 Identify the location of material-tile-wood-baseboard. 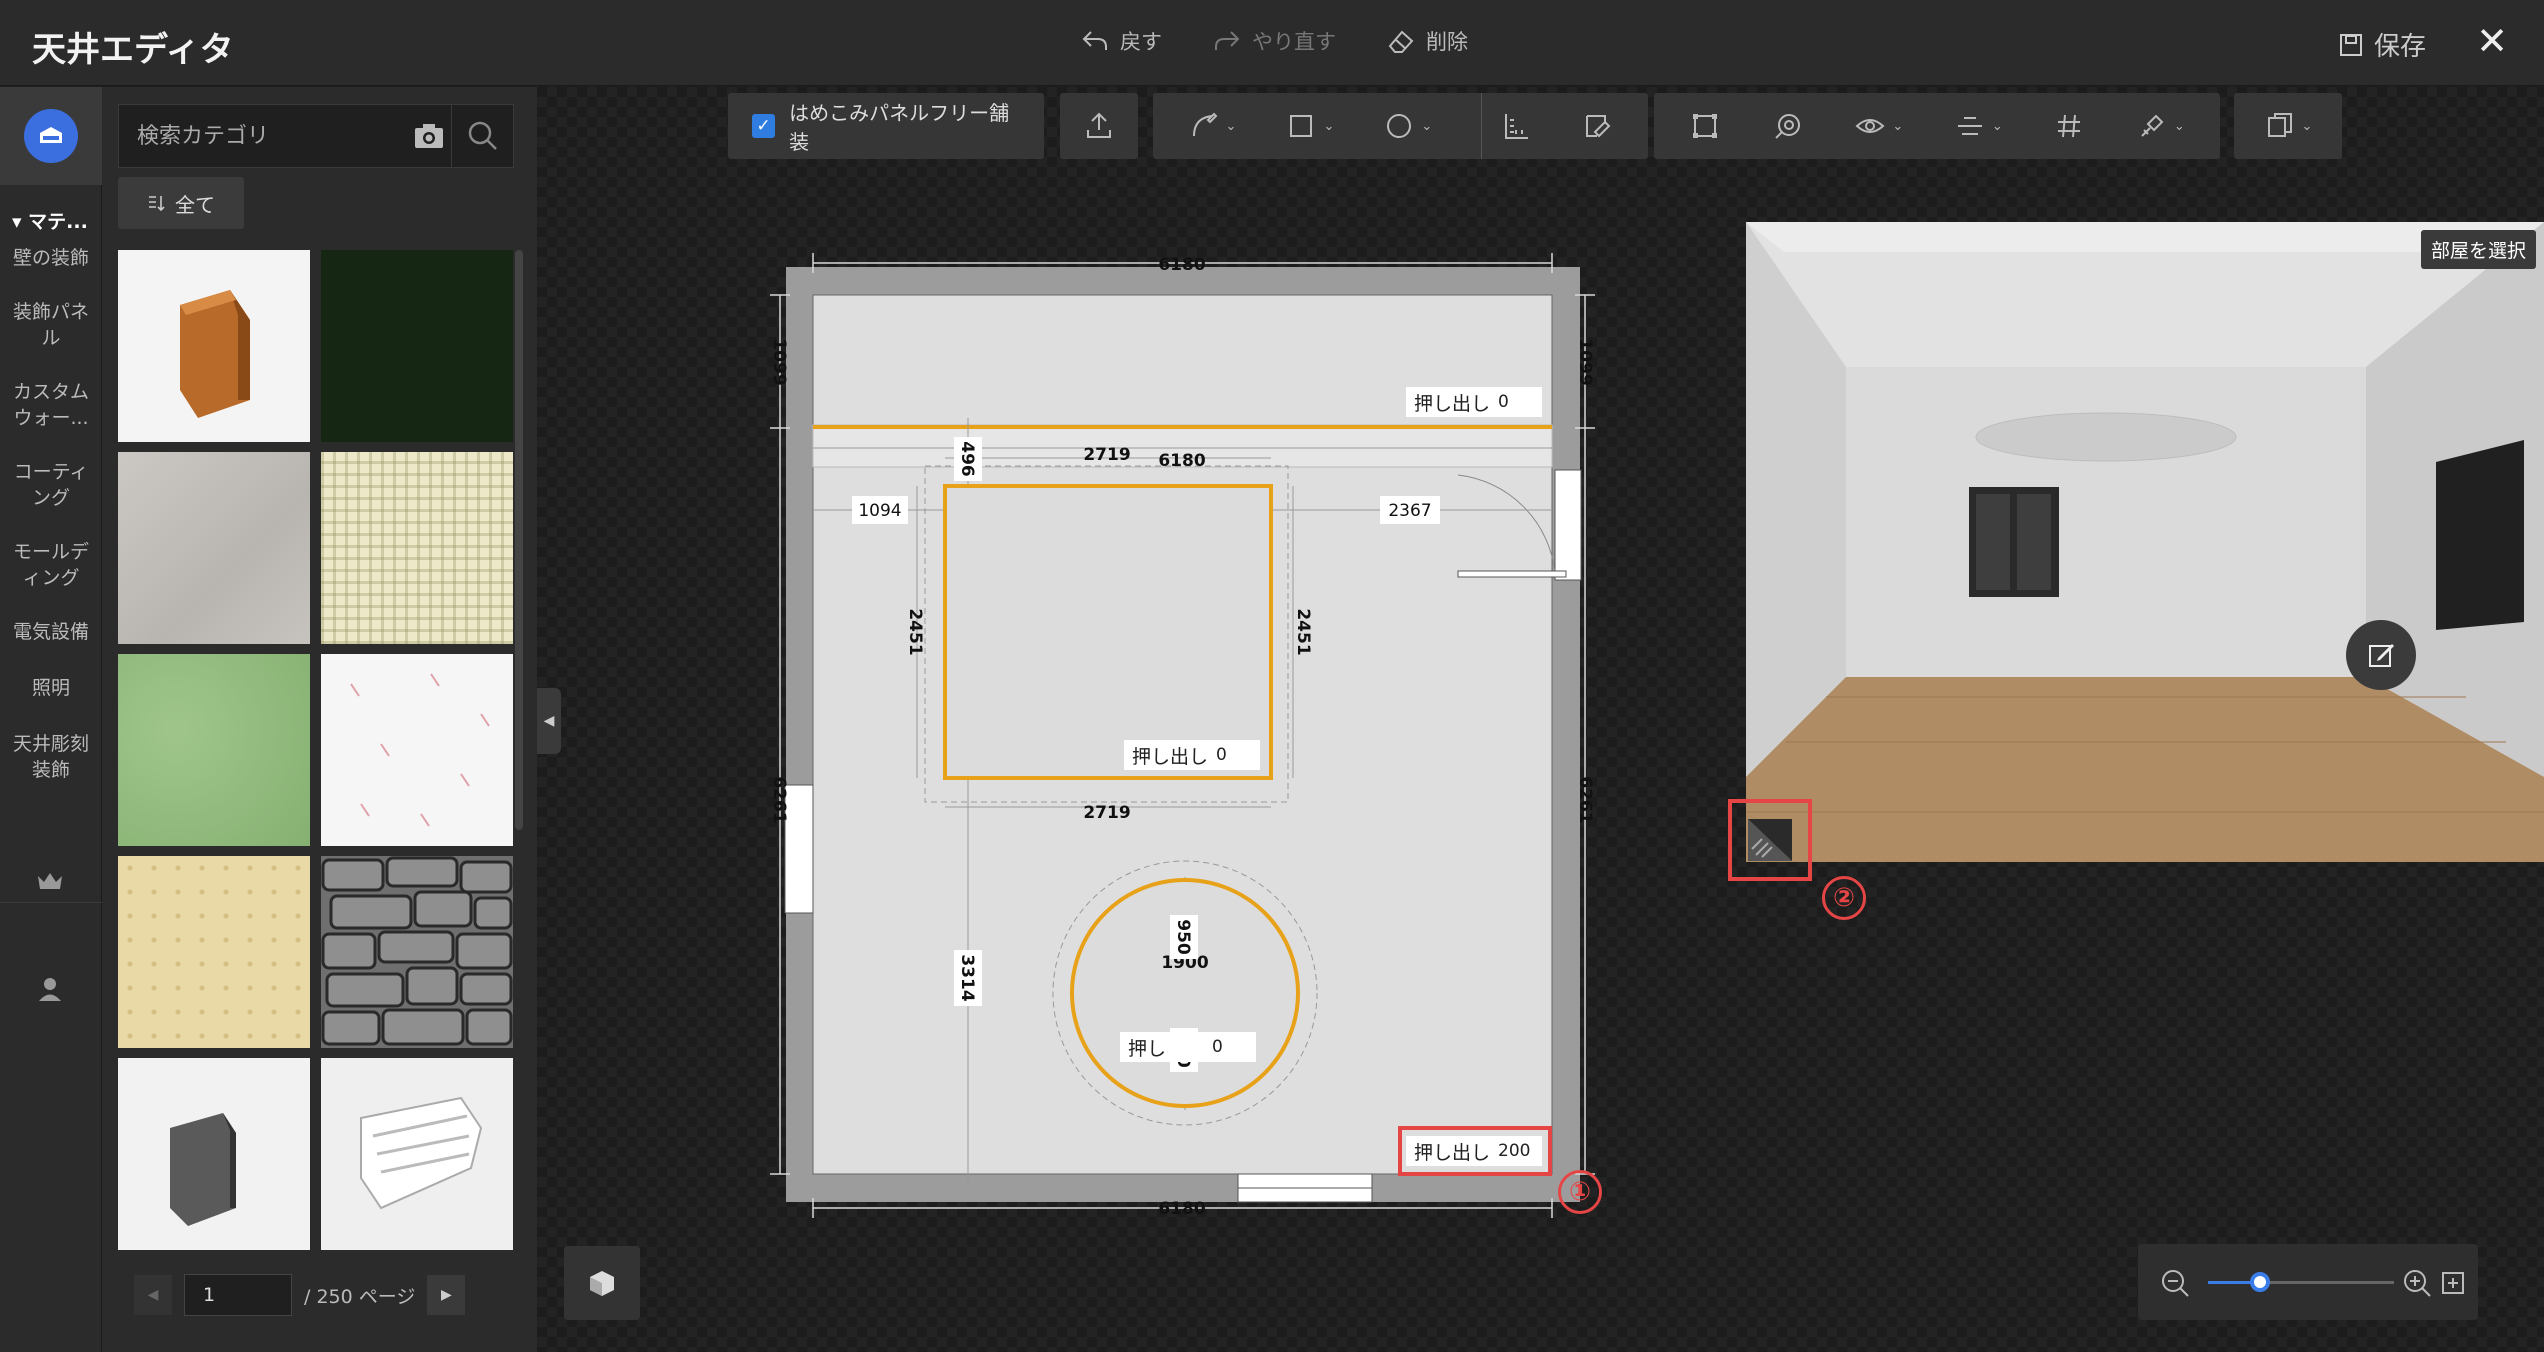
(214, 346).